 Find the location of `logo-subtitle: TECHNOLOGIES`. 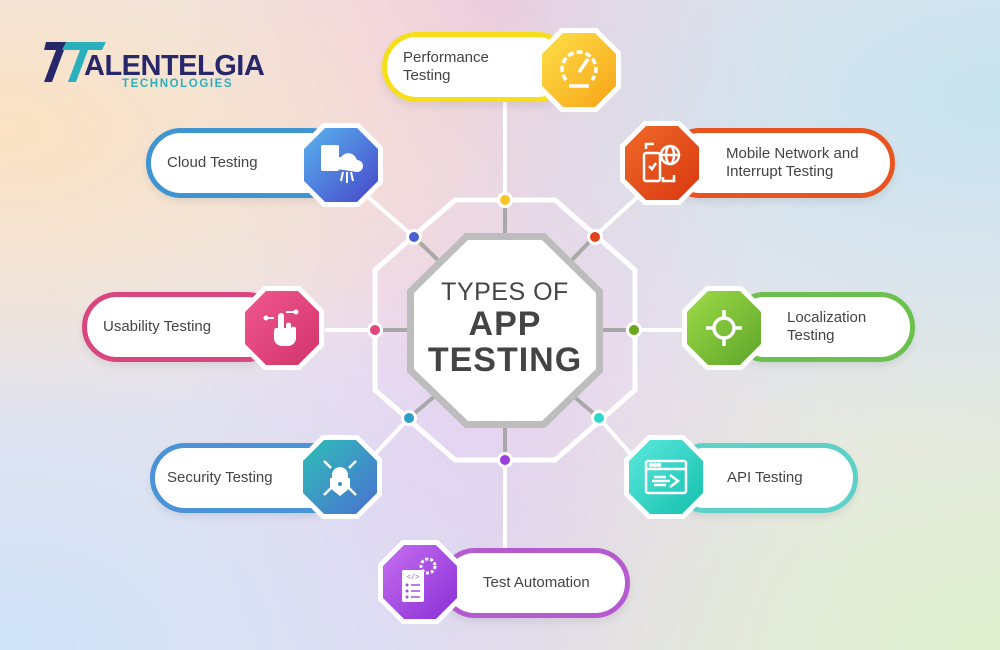

logo-subtitle: TECHNOLOGIES is located at coordinates (178, 84).